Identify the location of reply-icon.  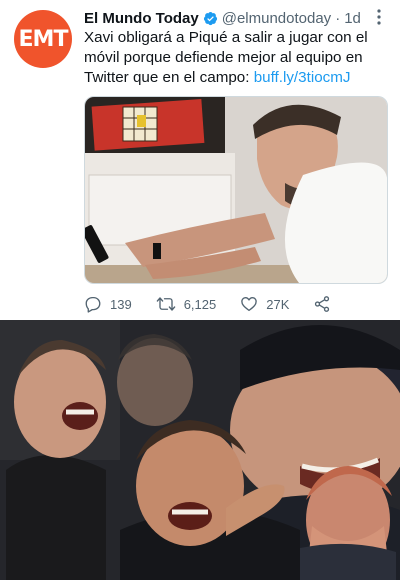
(93, 304).